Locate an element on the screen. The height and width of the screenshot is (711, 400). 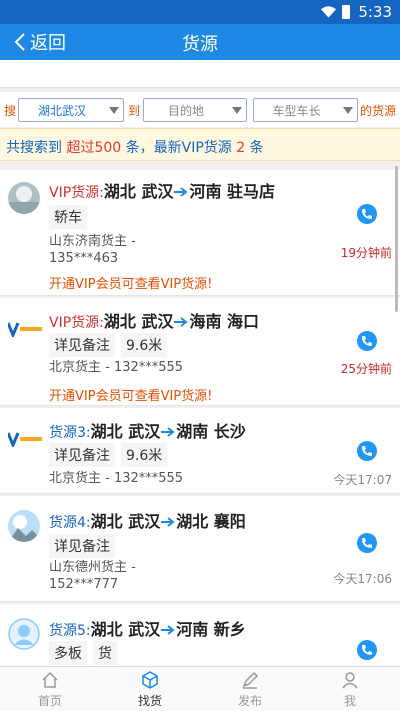
clock: 5:33 is located at coordinates (375, 12).